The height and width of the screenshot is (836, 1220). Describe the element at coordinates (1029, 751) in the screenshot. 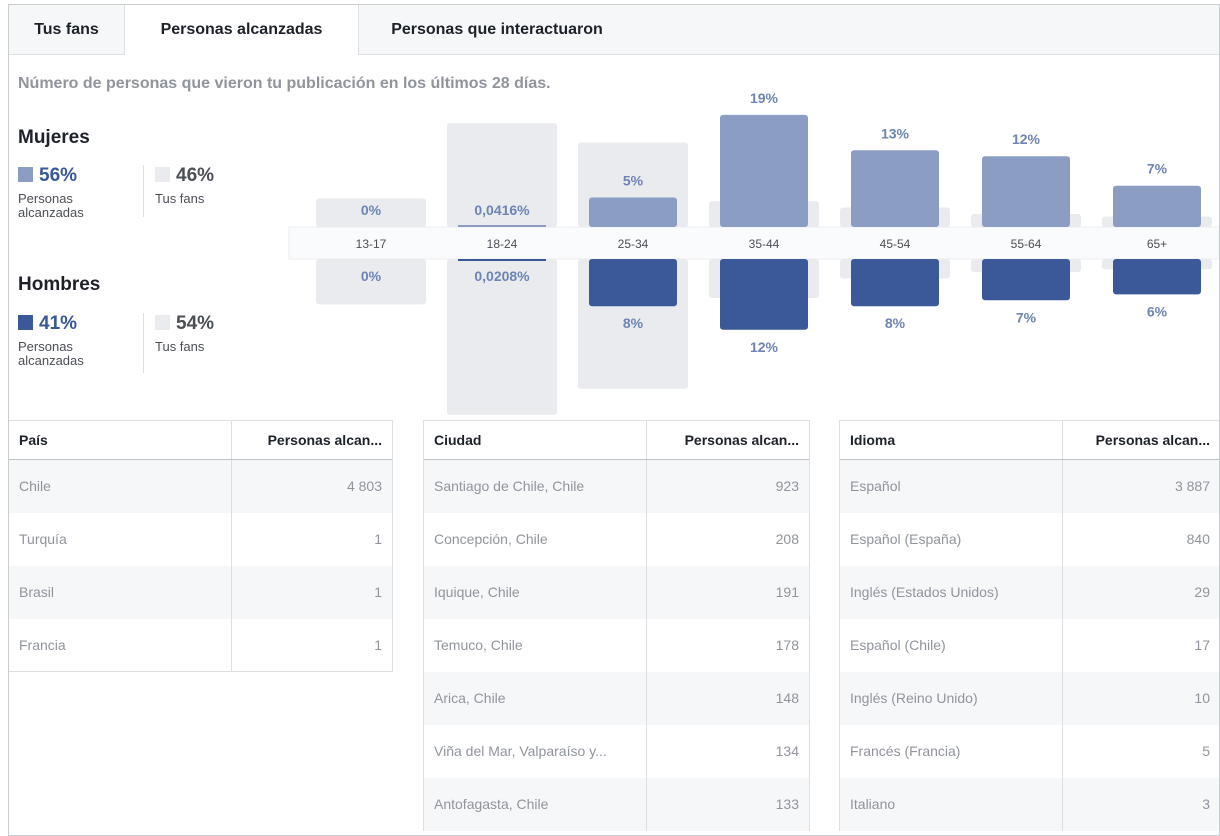

I see `table-row: Francés (Francia) 5` at that location.